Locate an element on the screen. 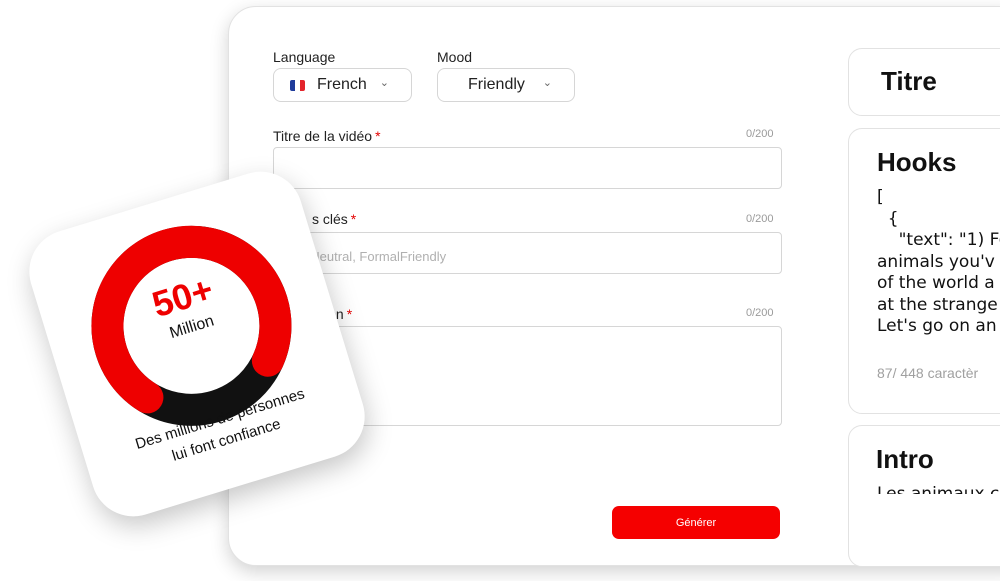  language-label: Language is located at coordinates (304, 57).